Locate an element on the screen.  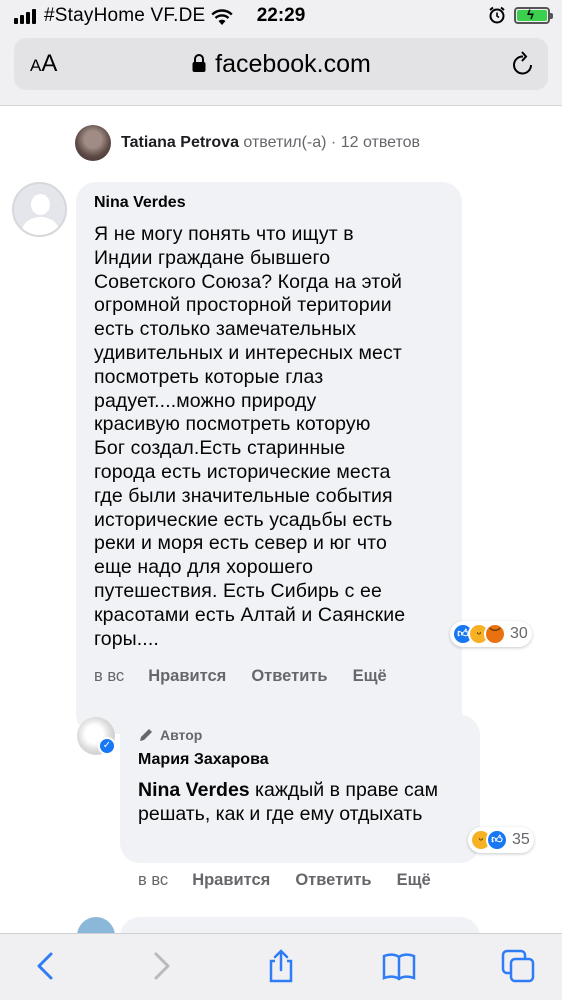
reply-reaction-summary: ᵕ 👍︎ 35 is located at coordinates (501, 840).